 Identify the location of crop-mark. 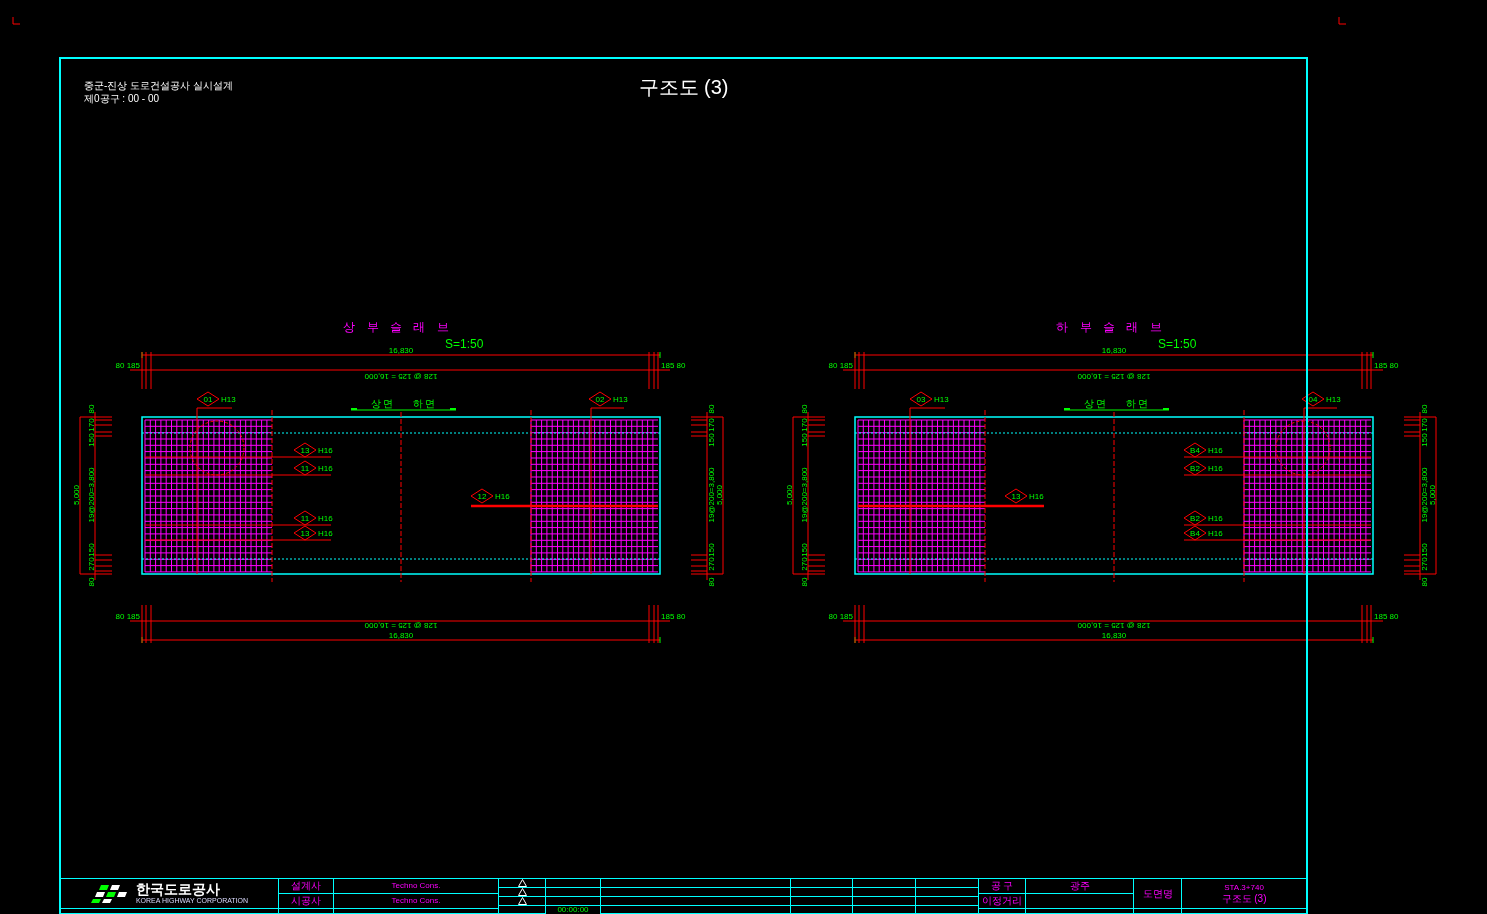
(16, 20).